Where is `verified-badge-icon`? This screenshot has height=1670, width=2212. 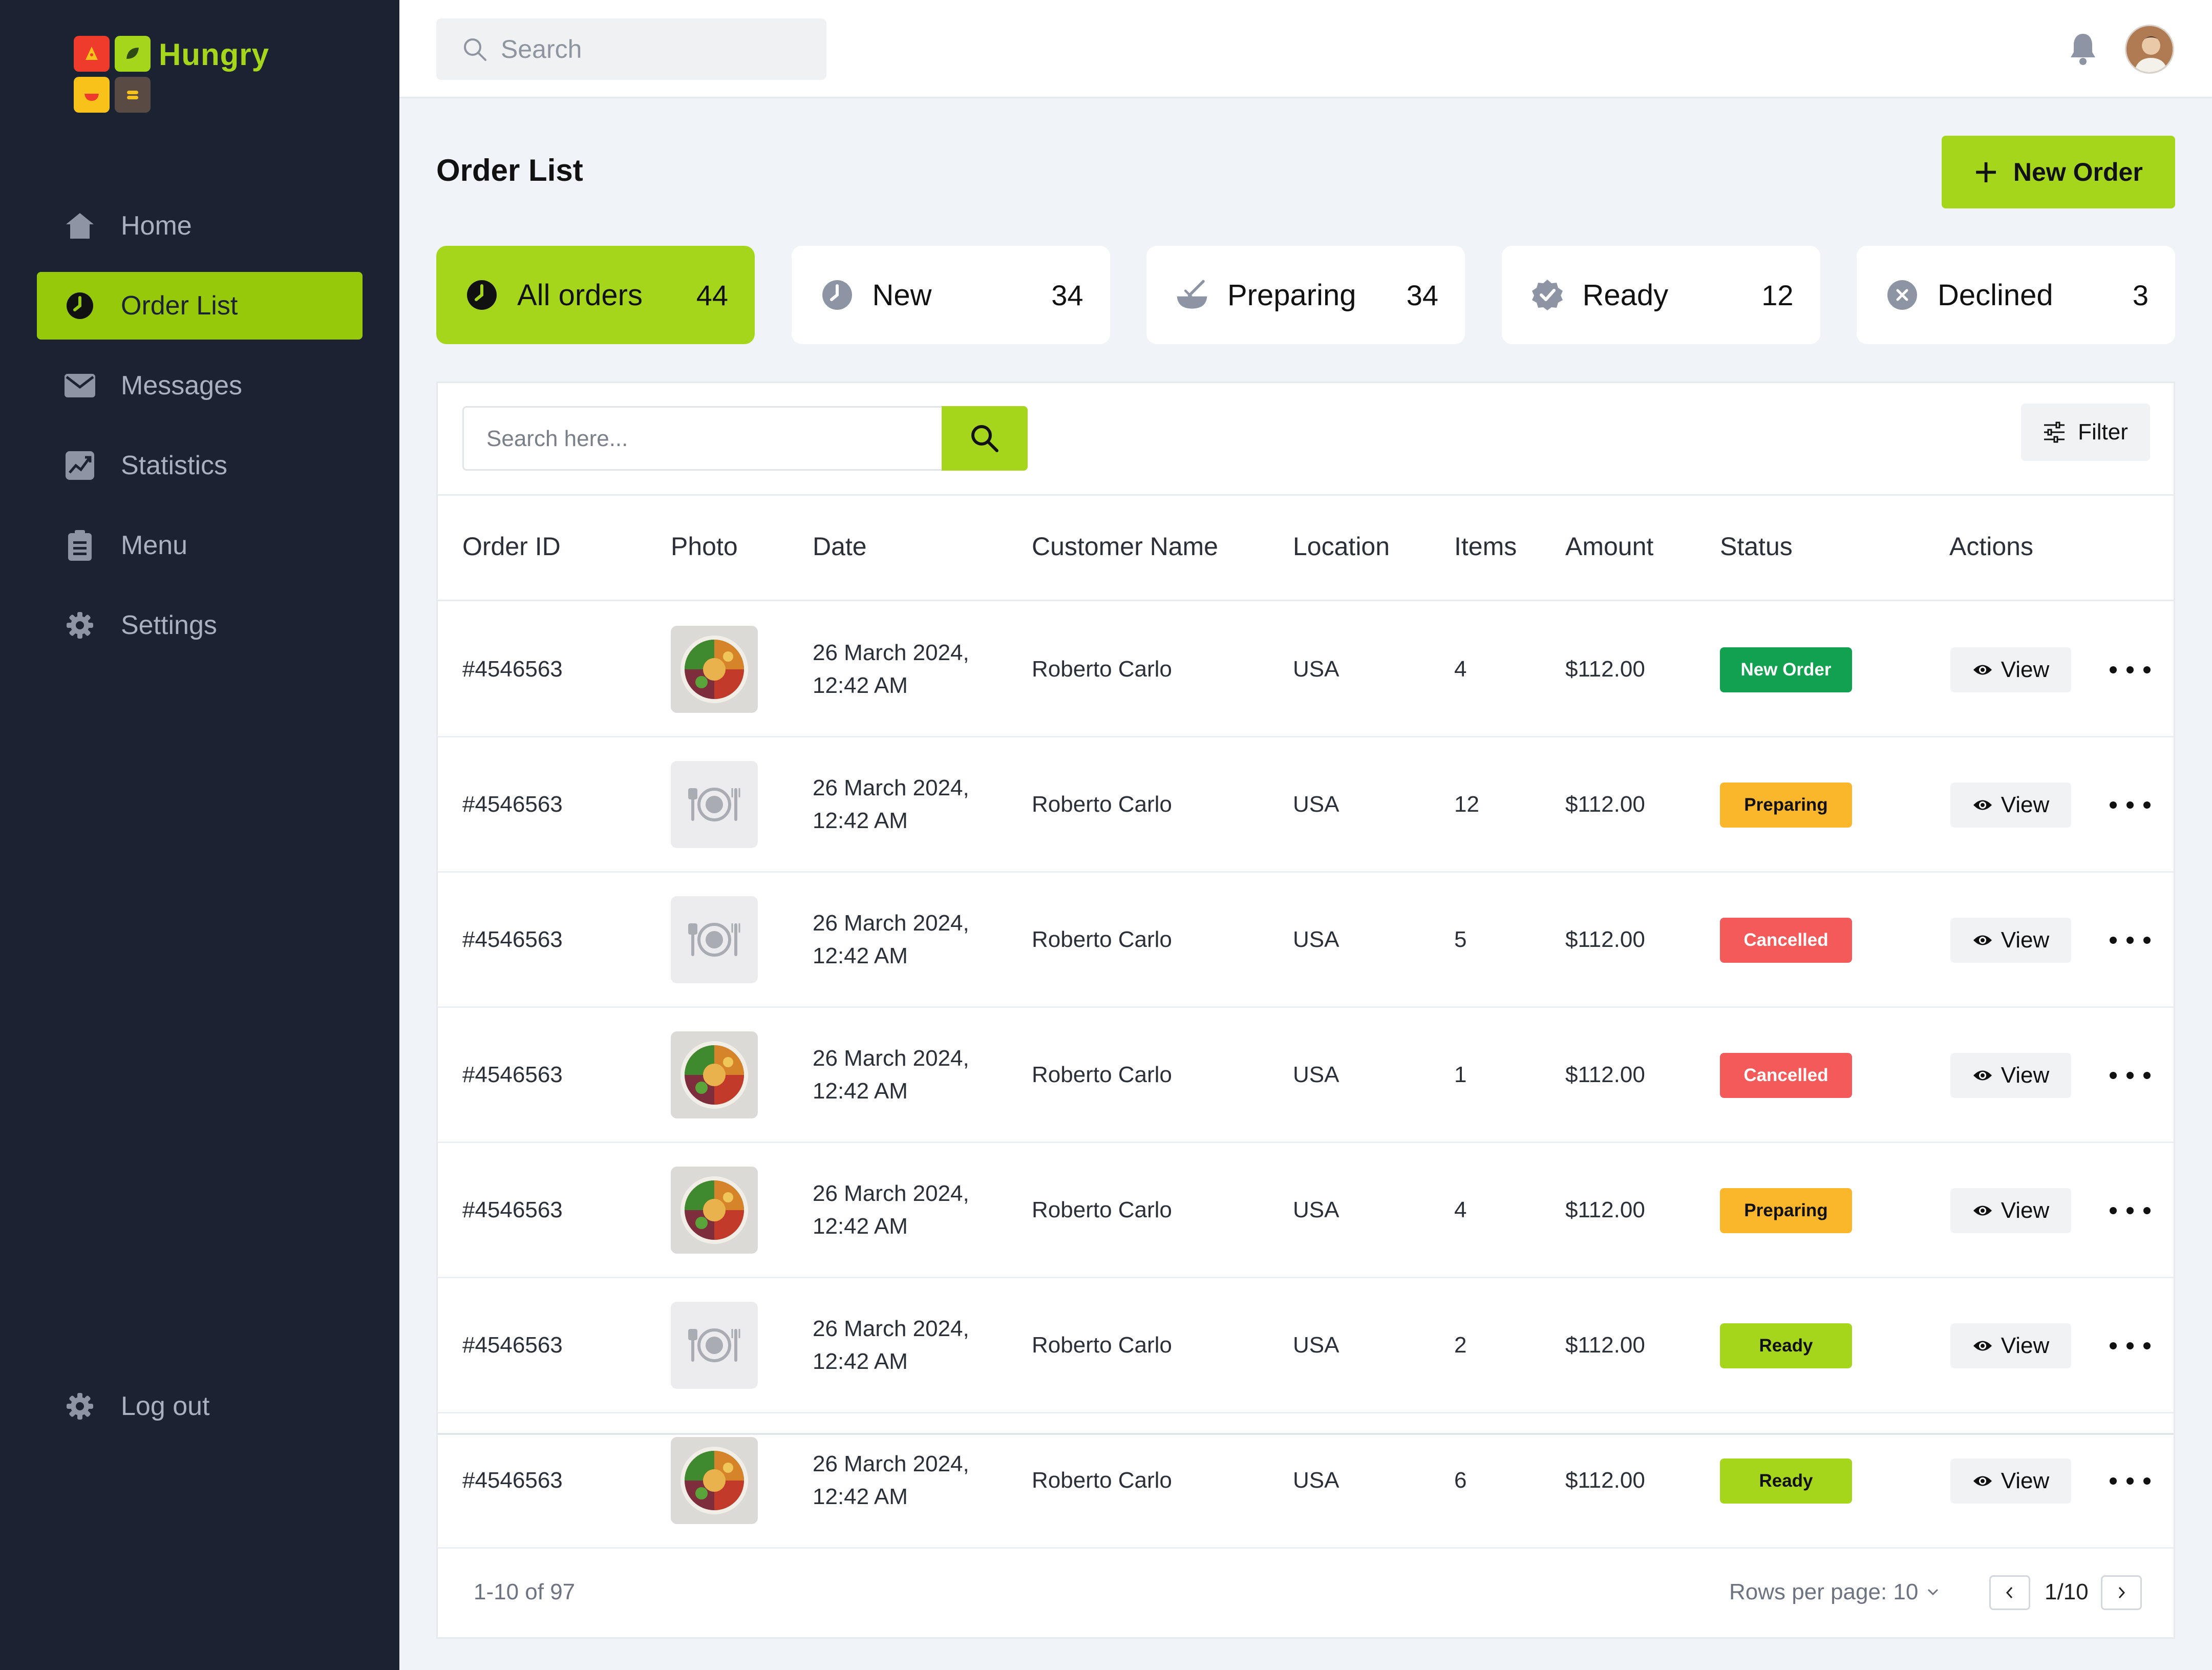 verified-badge-icon is located at coordinates (1547, 295).